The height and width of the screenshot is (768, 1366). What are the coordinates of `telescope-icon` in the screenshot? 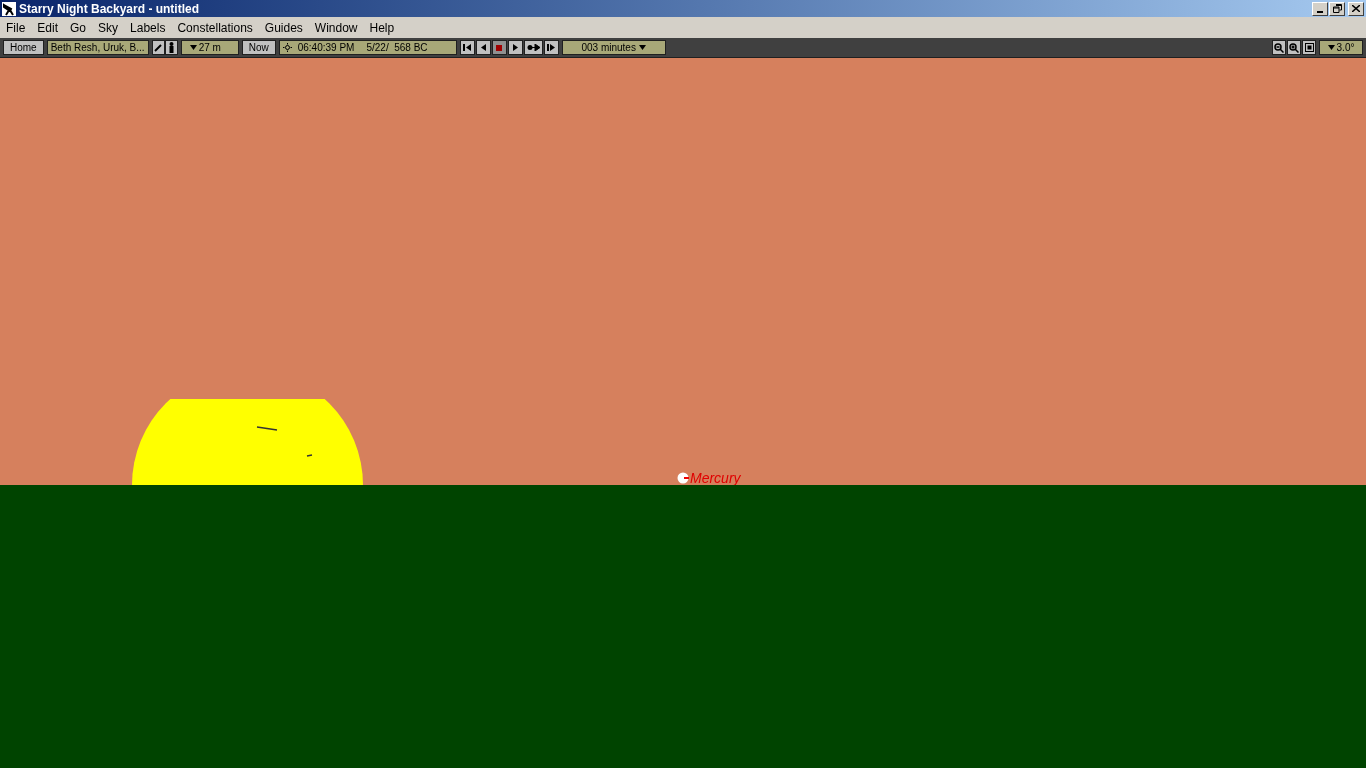 It's located at (9, 8).